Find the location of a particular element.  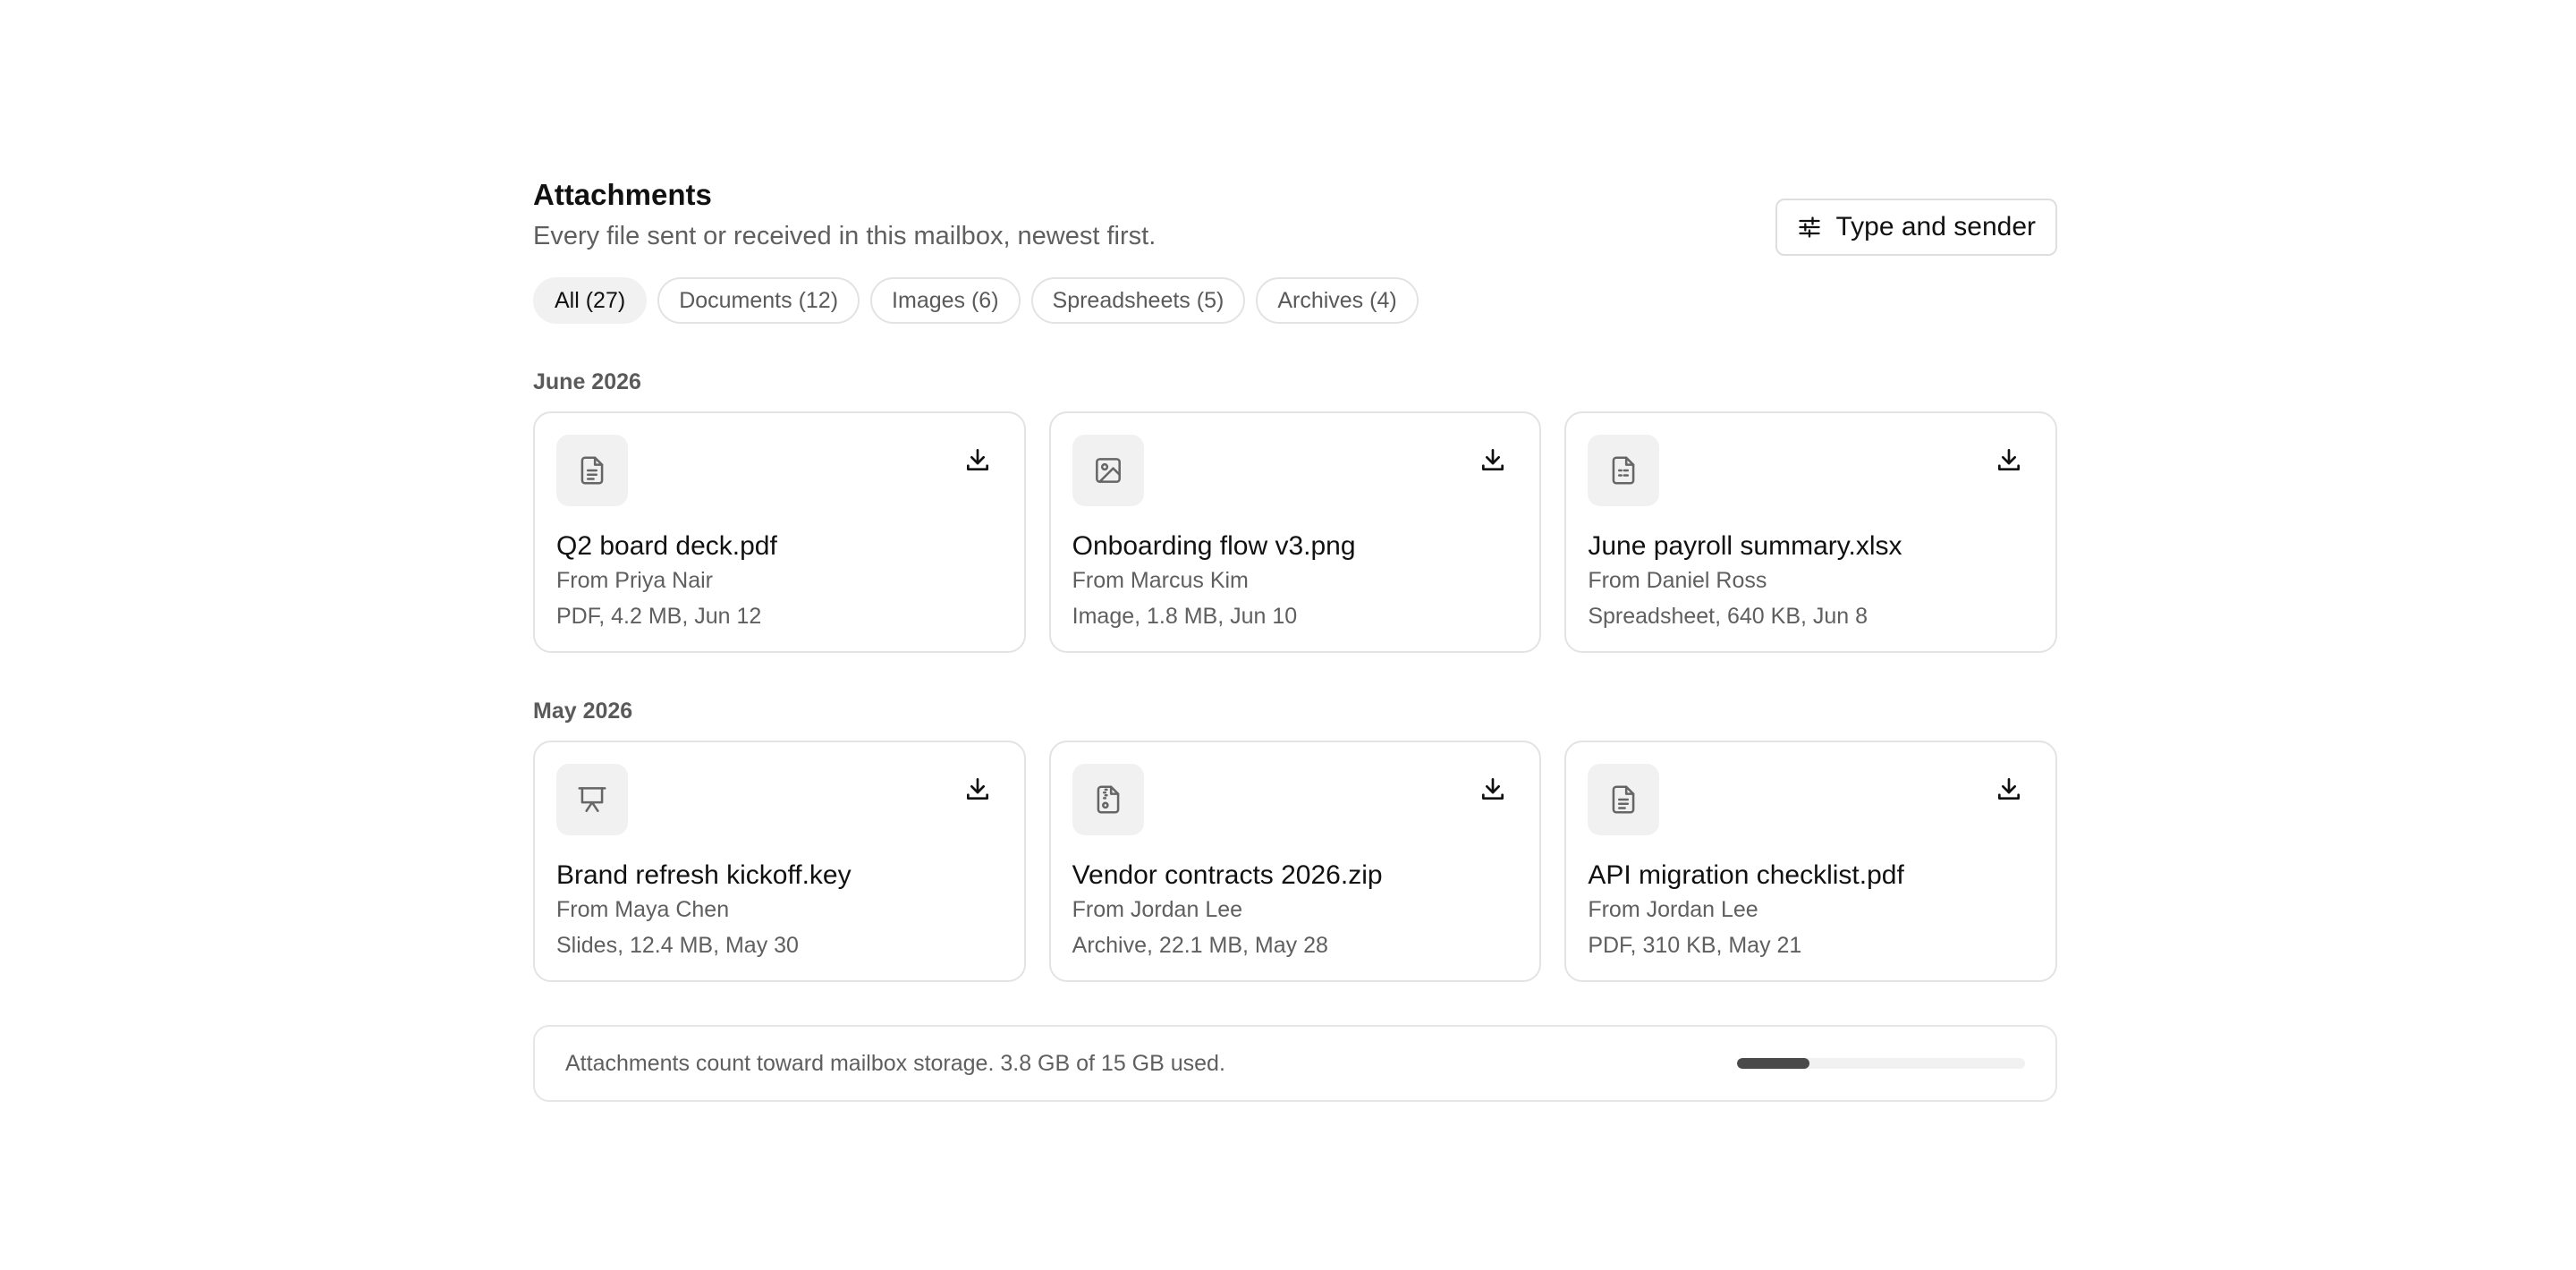

type-and-sender-filter-button: Type and sender is located at coordinates (1916, 227).